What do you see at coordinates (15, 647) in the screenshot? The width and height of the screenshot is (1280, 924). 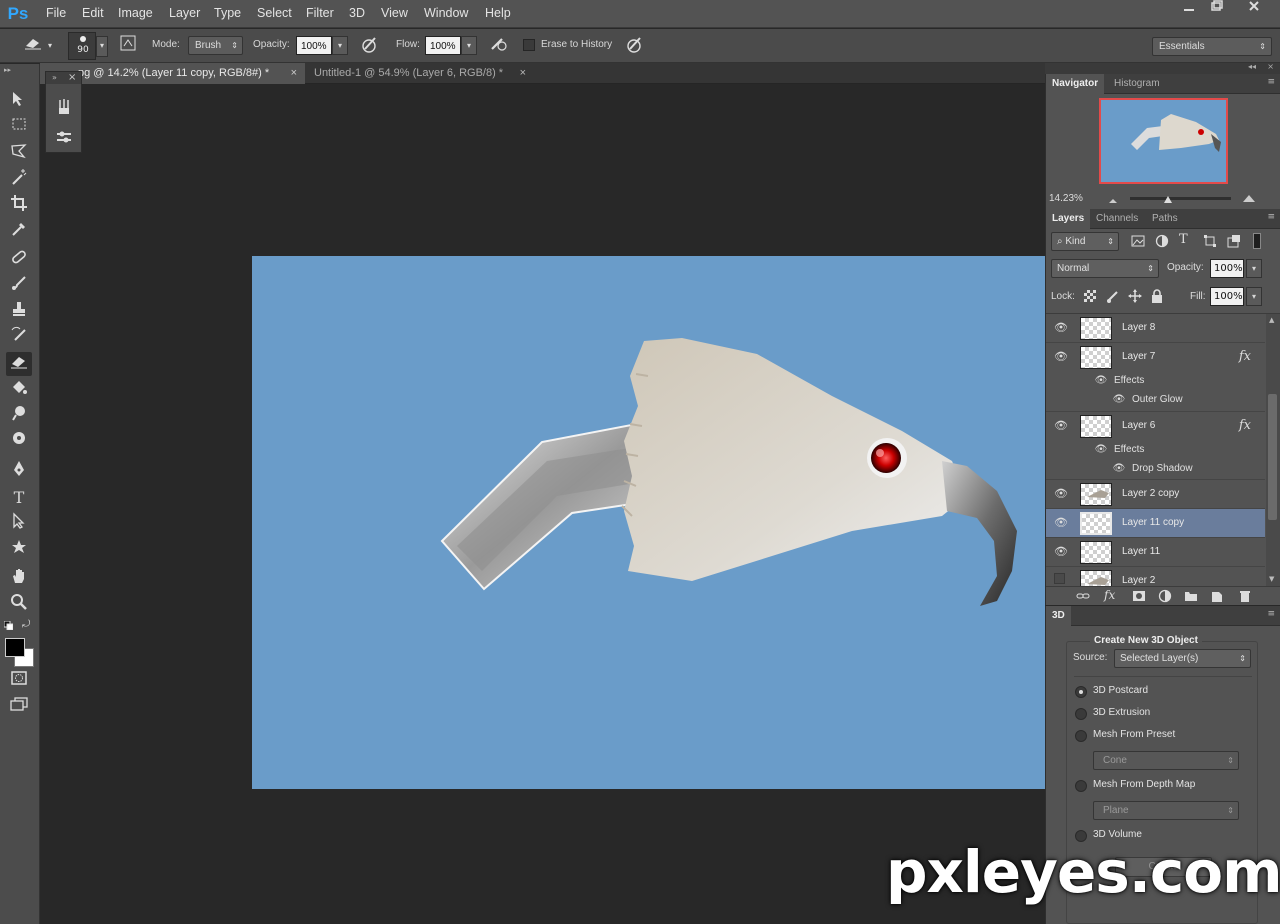 I see `foreground-color-swatch` at bounding box center [15, 647].